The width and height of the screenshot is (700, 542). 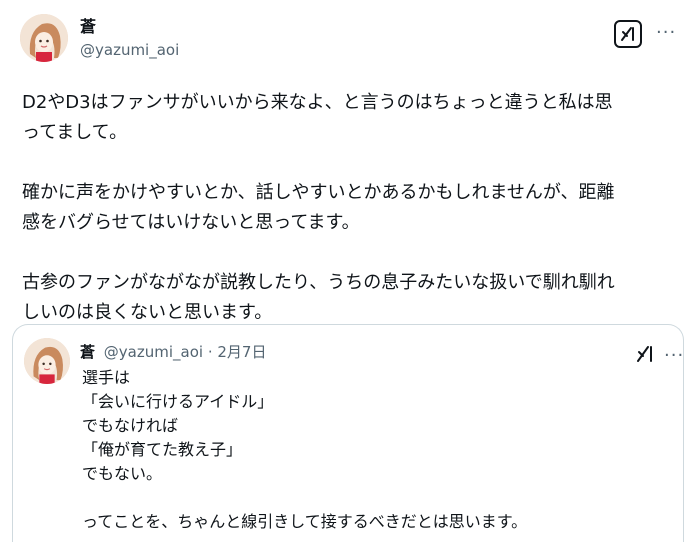 What do you see at coordinates (241, 352) in the screenshot?
I see `quote-date: 2月7日` at bounding box center [241, 352].